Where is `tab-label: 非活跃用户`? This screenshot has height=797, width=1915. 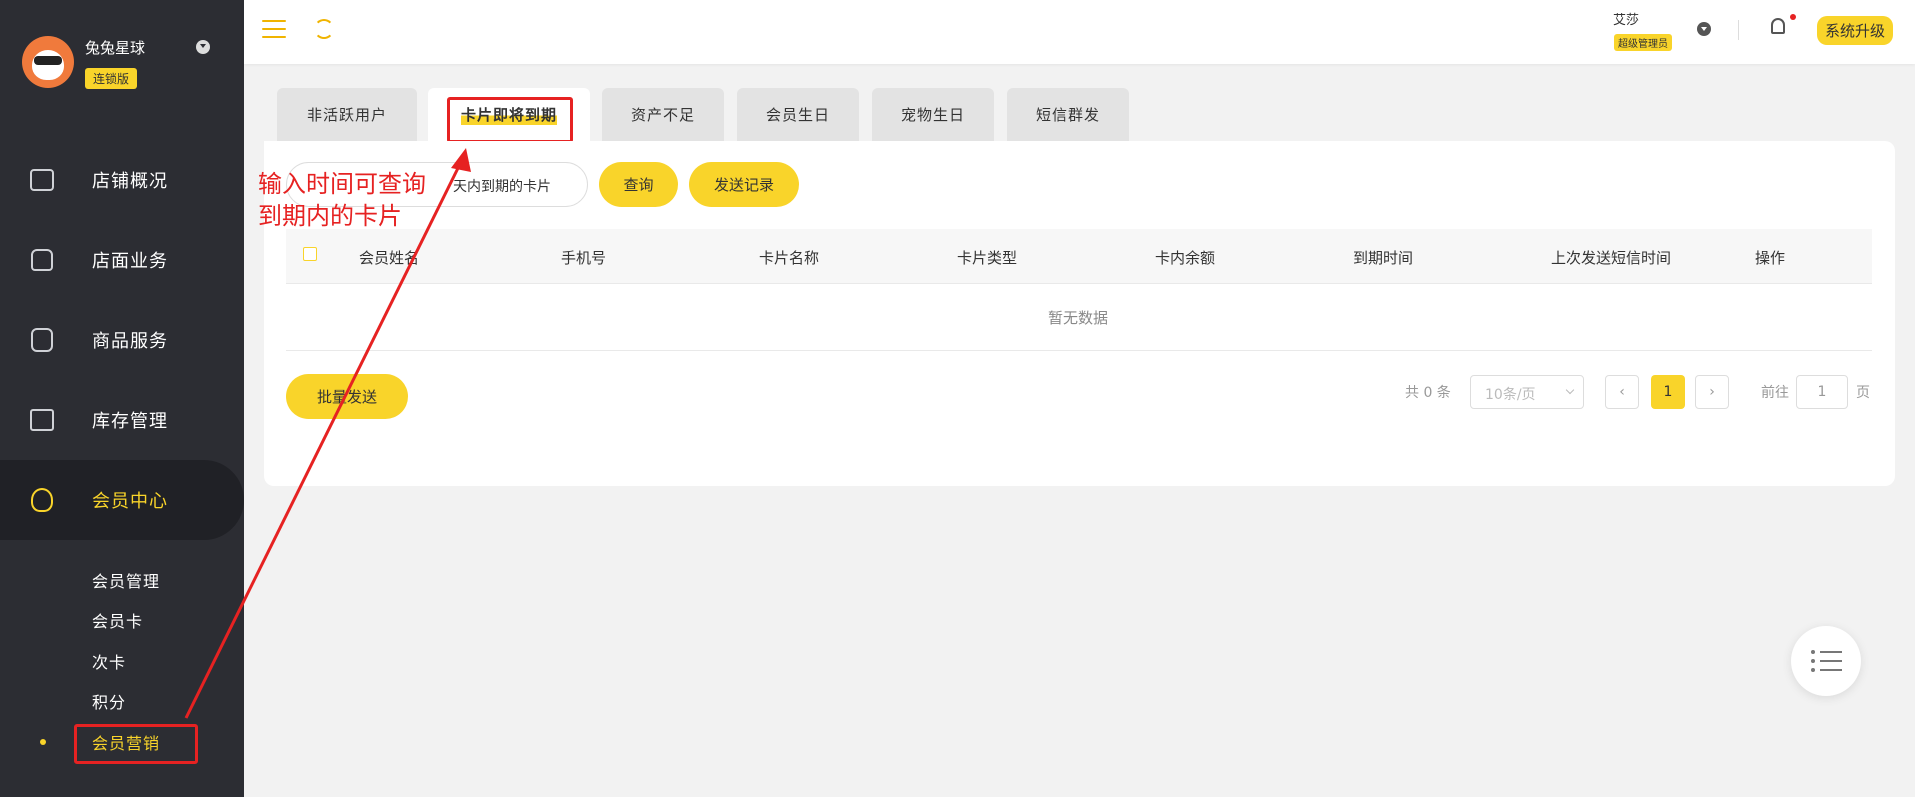 tab-label: 非活跃用户 is located at coordinates (346, 115).